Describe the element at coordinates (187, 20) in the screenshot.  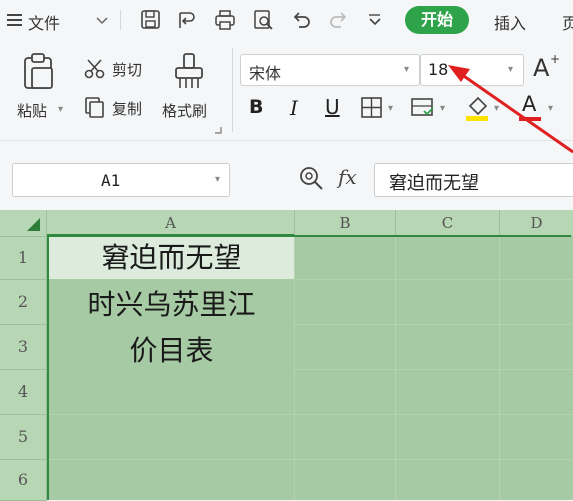
I see `export-icon` at that location.